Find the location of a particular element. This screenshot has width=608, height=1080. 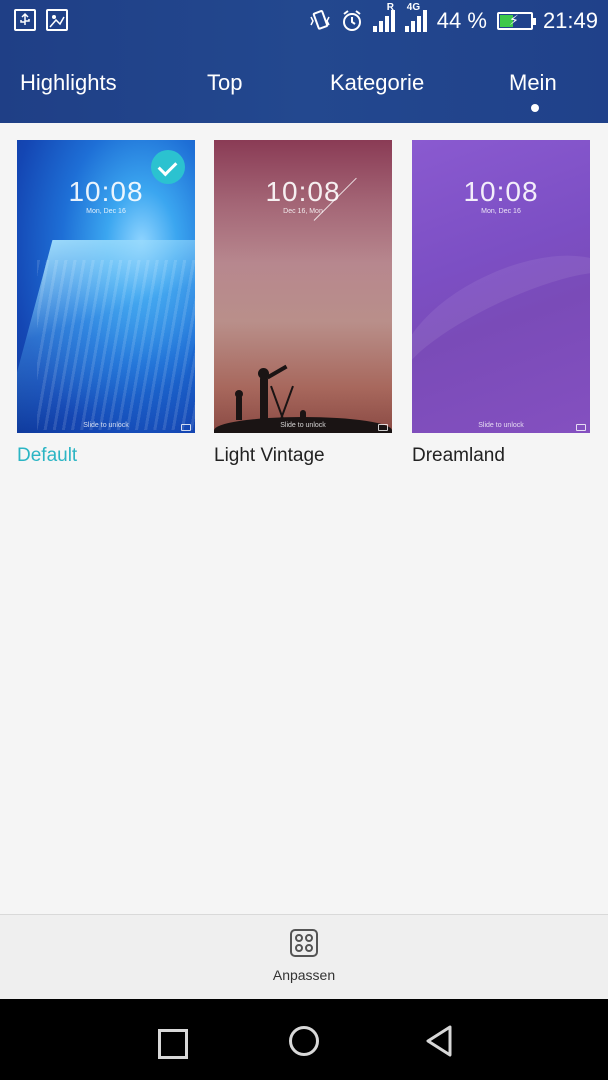

recent-apps-icon is located at coordinates (170, 1041).